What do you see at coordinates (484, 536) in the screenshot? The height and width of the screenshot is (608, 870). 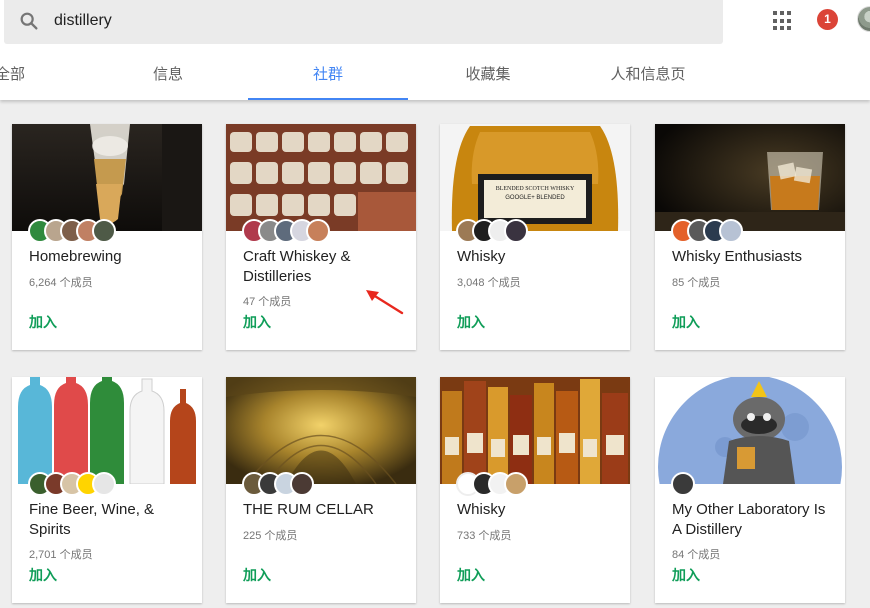 I see `member-count: 733 个成员` at bounding box center [484, 536].